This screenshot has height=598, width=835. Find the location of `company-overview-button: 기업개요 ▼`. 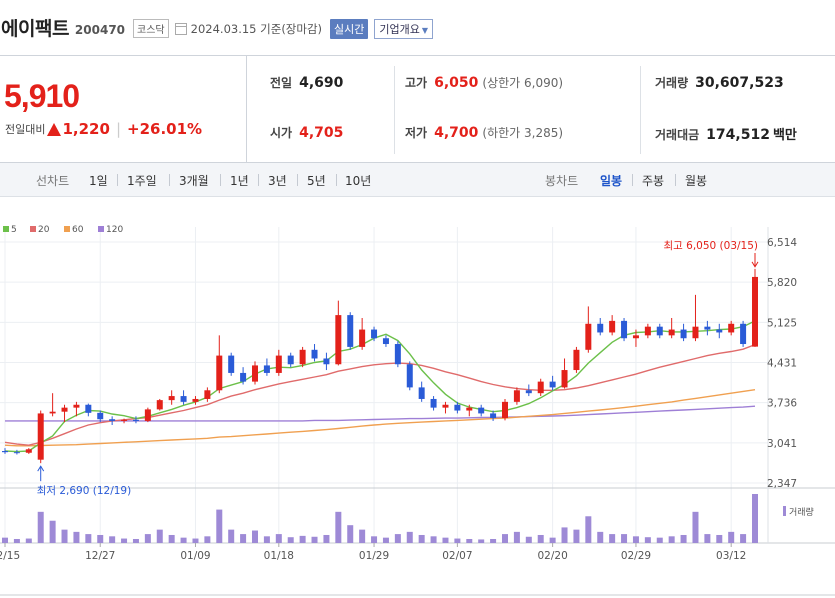

company-overview-button: 기업개요 ▼ is located at coordinates (404, 28).